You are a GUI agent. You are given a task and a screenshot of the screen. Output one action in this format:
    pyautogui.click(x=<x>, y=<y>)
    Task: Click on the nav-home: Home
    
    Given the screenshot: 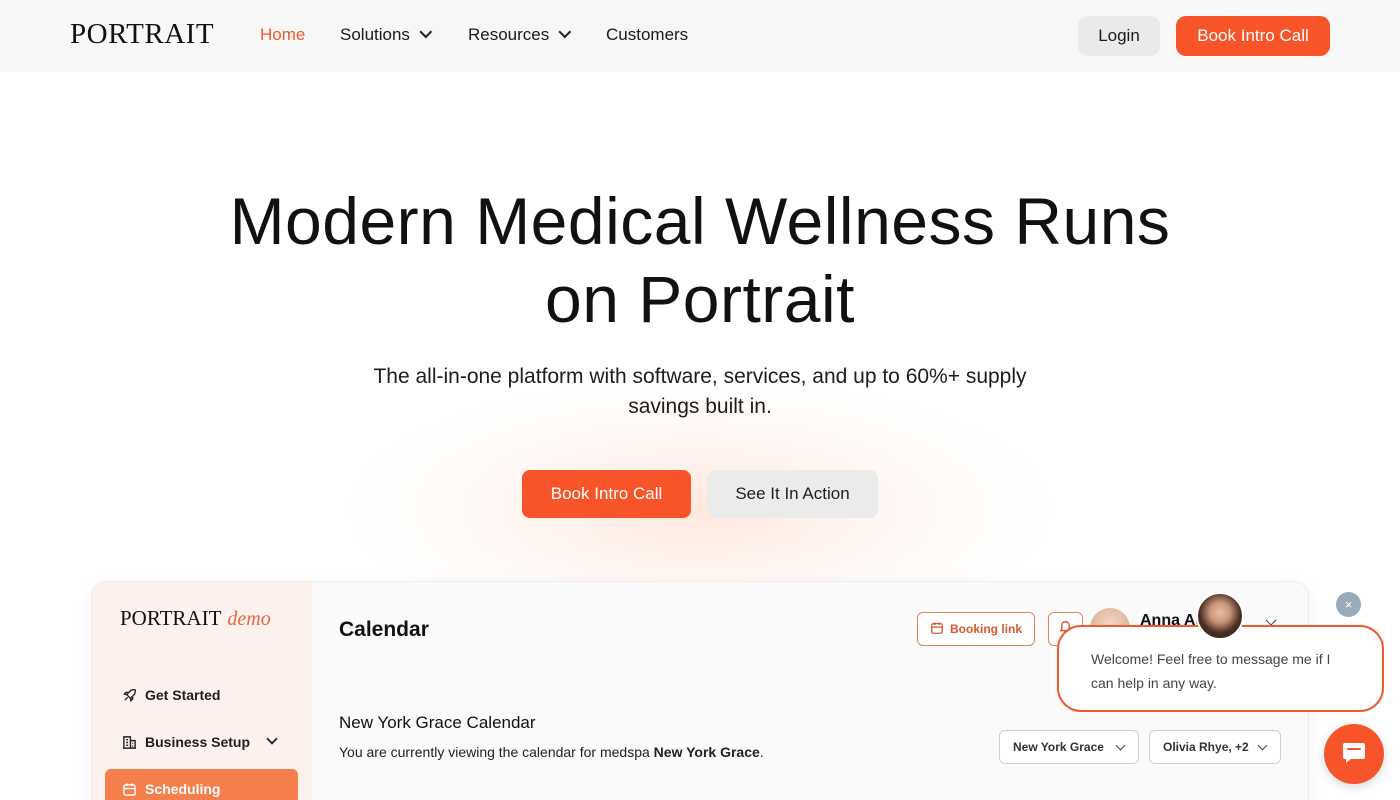 What is the action you would take?
    pyautogui.click(x=282, y=35)
    